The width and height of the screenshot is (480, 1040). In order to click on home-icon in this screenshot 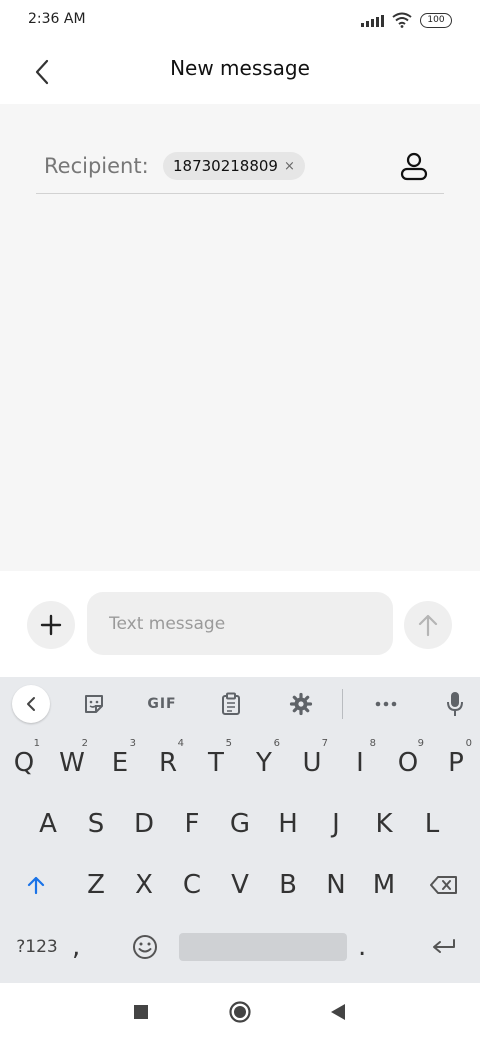, I will do `click(240, 1012)`.